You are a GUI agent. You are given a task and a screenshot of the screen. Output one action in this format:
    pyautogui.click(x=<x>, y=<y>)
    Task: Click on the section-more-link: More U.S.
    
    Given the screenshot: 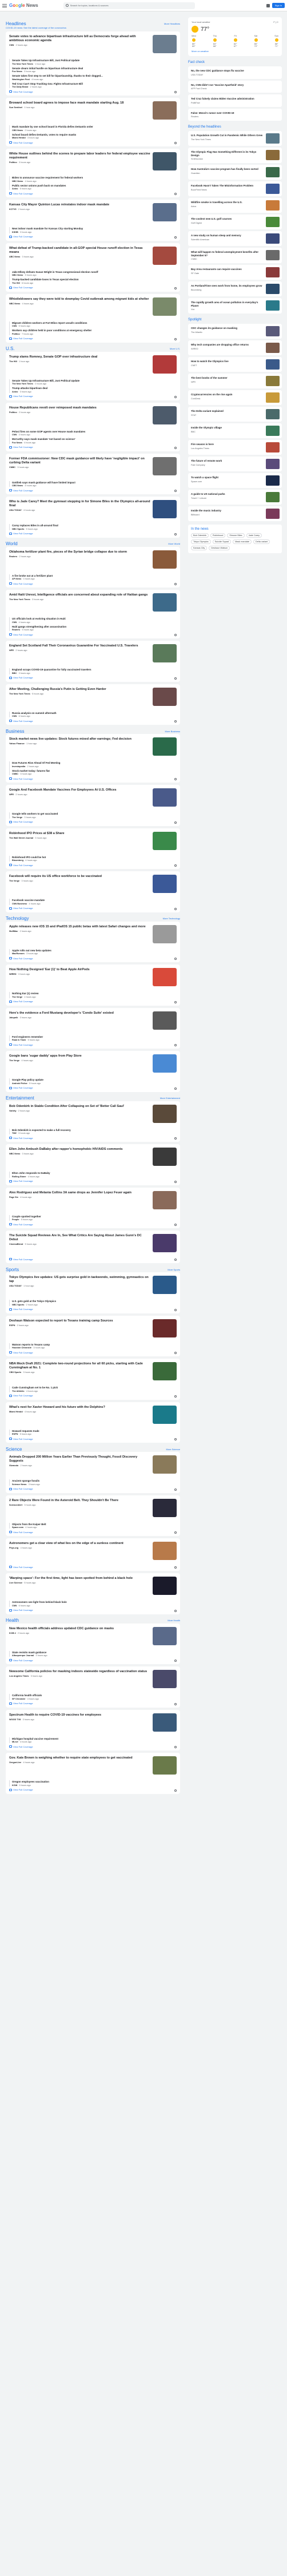 What is the action you would take?
    pyautogui.click(x=175, y=348)
    